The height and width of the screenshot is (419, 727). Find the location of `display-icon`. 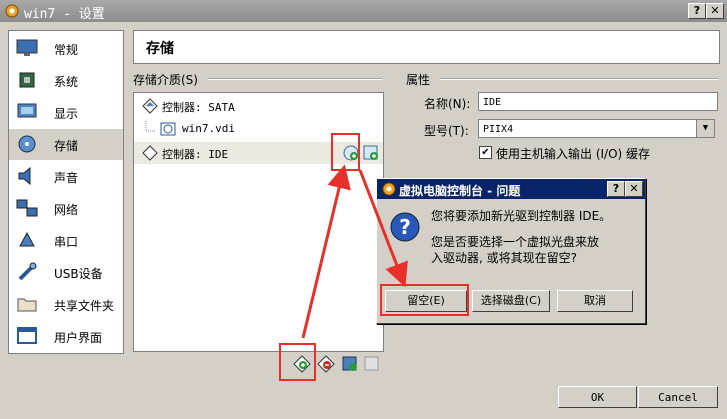

display-icon is located at coordinates (27, 110).